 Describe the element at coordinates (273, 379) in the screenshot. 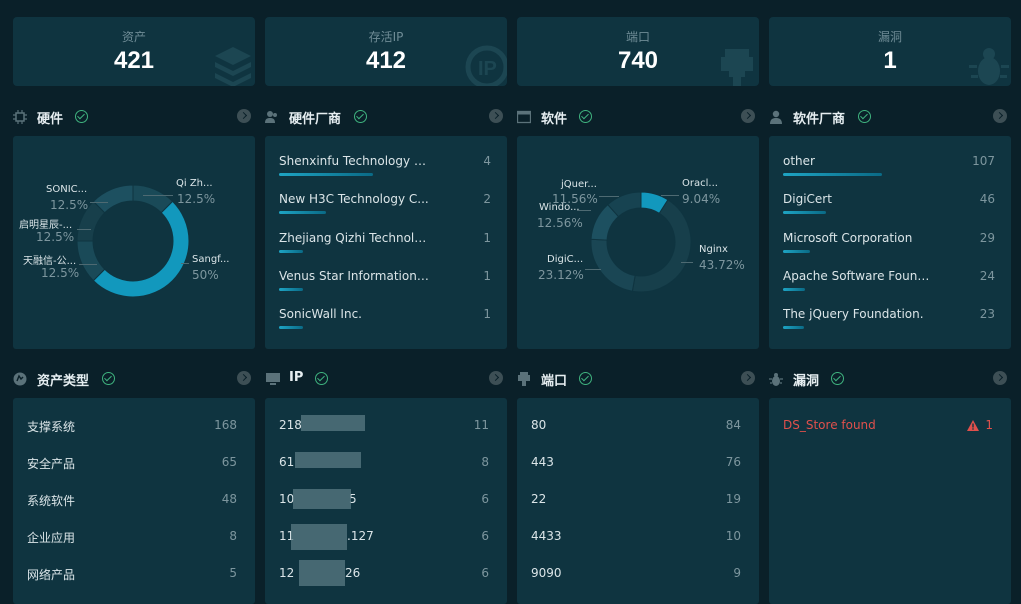

I see `monitor-icon` at that location.